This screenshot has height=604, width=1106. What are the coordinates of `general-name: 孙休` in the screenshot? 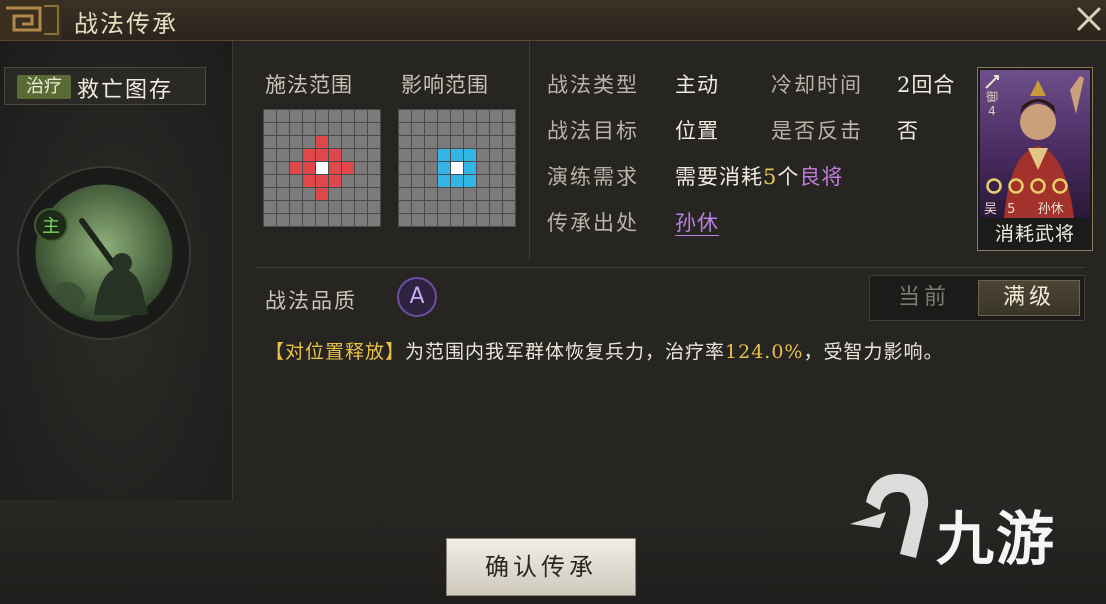 It's located at (1050, 209).